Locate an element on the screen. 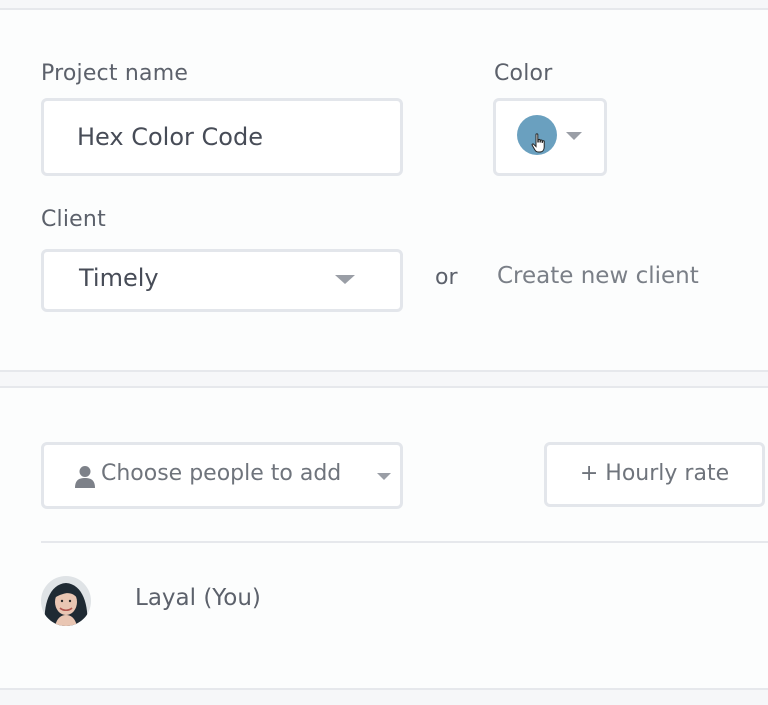 The image size is (768, 705). color-label: Color is located at coordinates (523, 73).